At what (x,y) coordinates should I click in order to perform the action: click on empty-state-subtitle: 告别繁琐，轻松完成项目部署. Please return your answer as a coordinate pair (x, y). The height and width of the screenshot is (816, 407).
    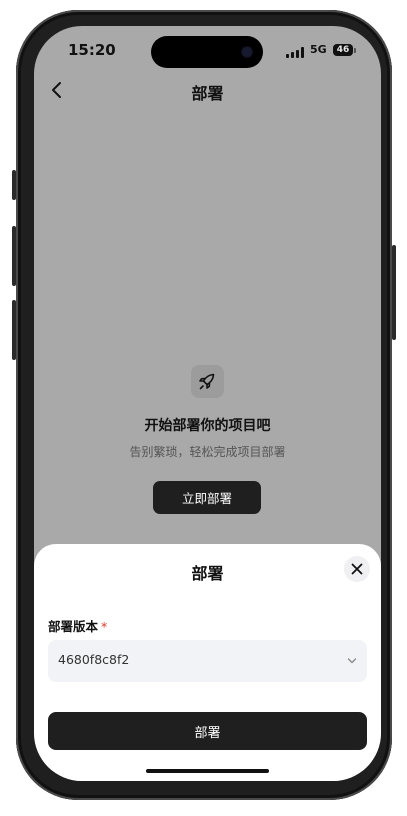
    Looking at the image, I should click on (207, 452).